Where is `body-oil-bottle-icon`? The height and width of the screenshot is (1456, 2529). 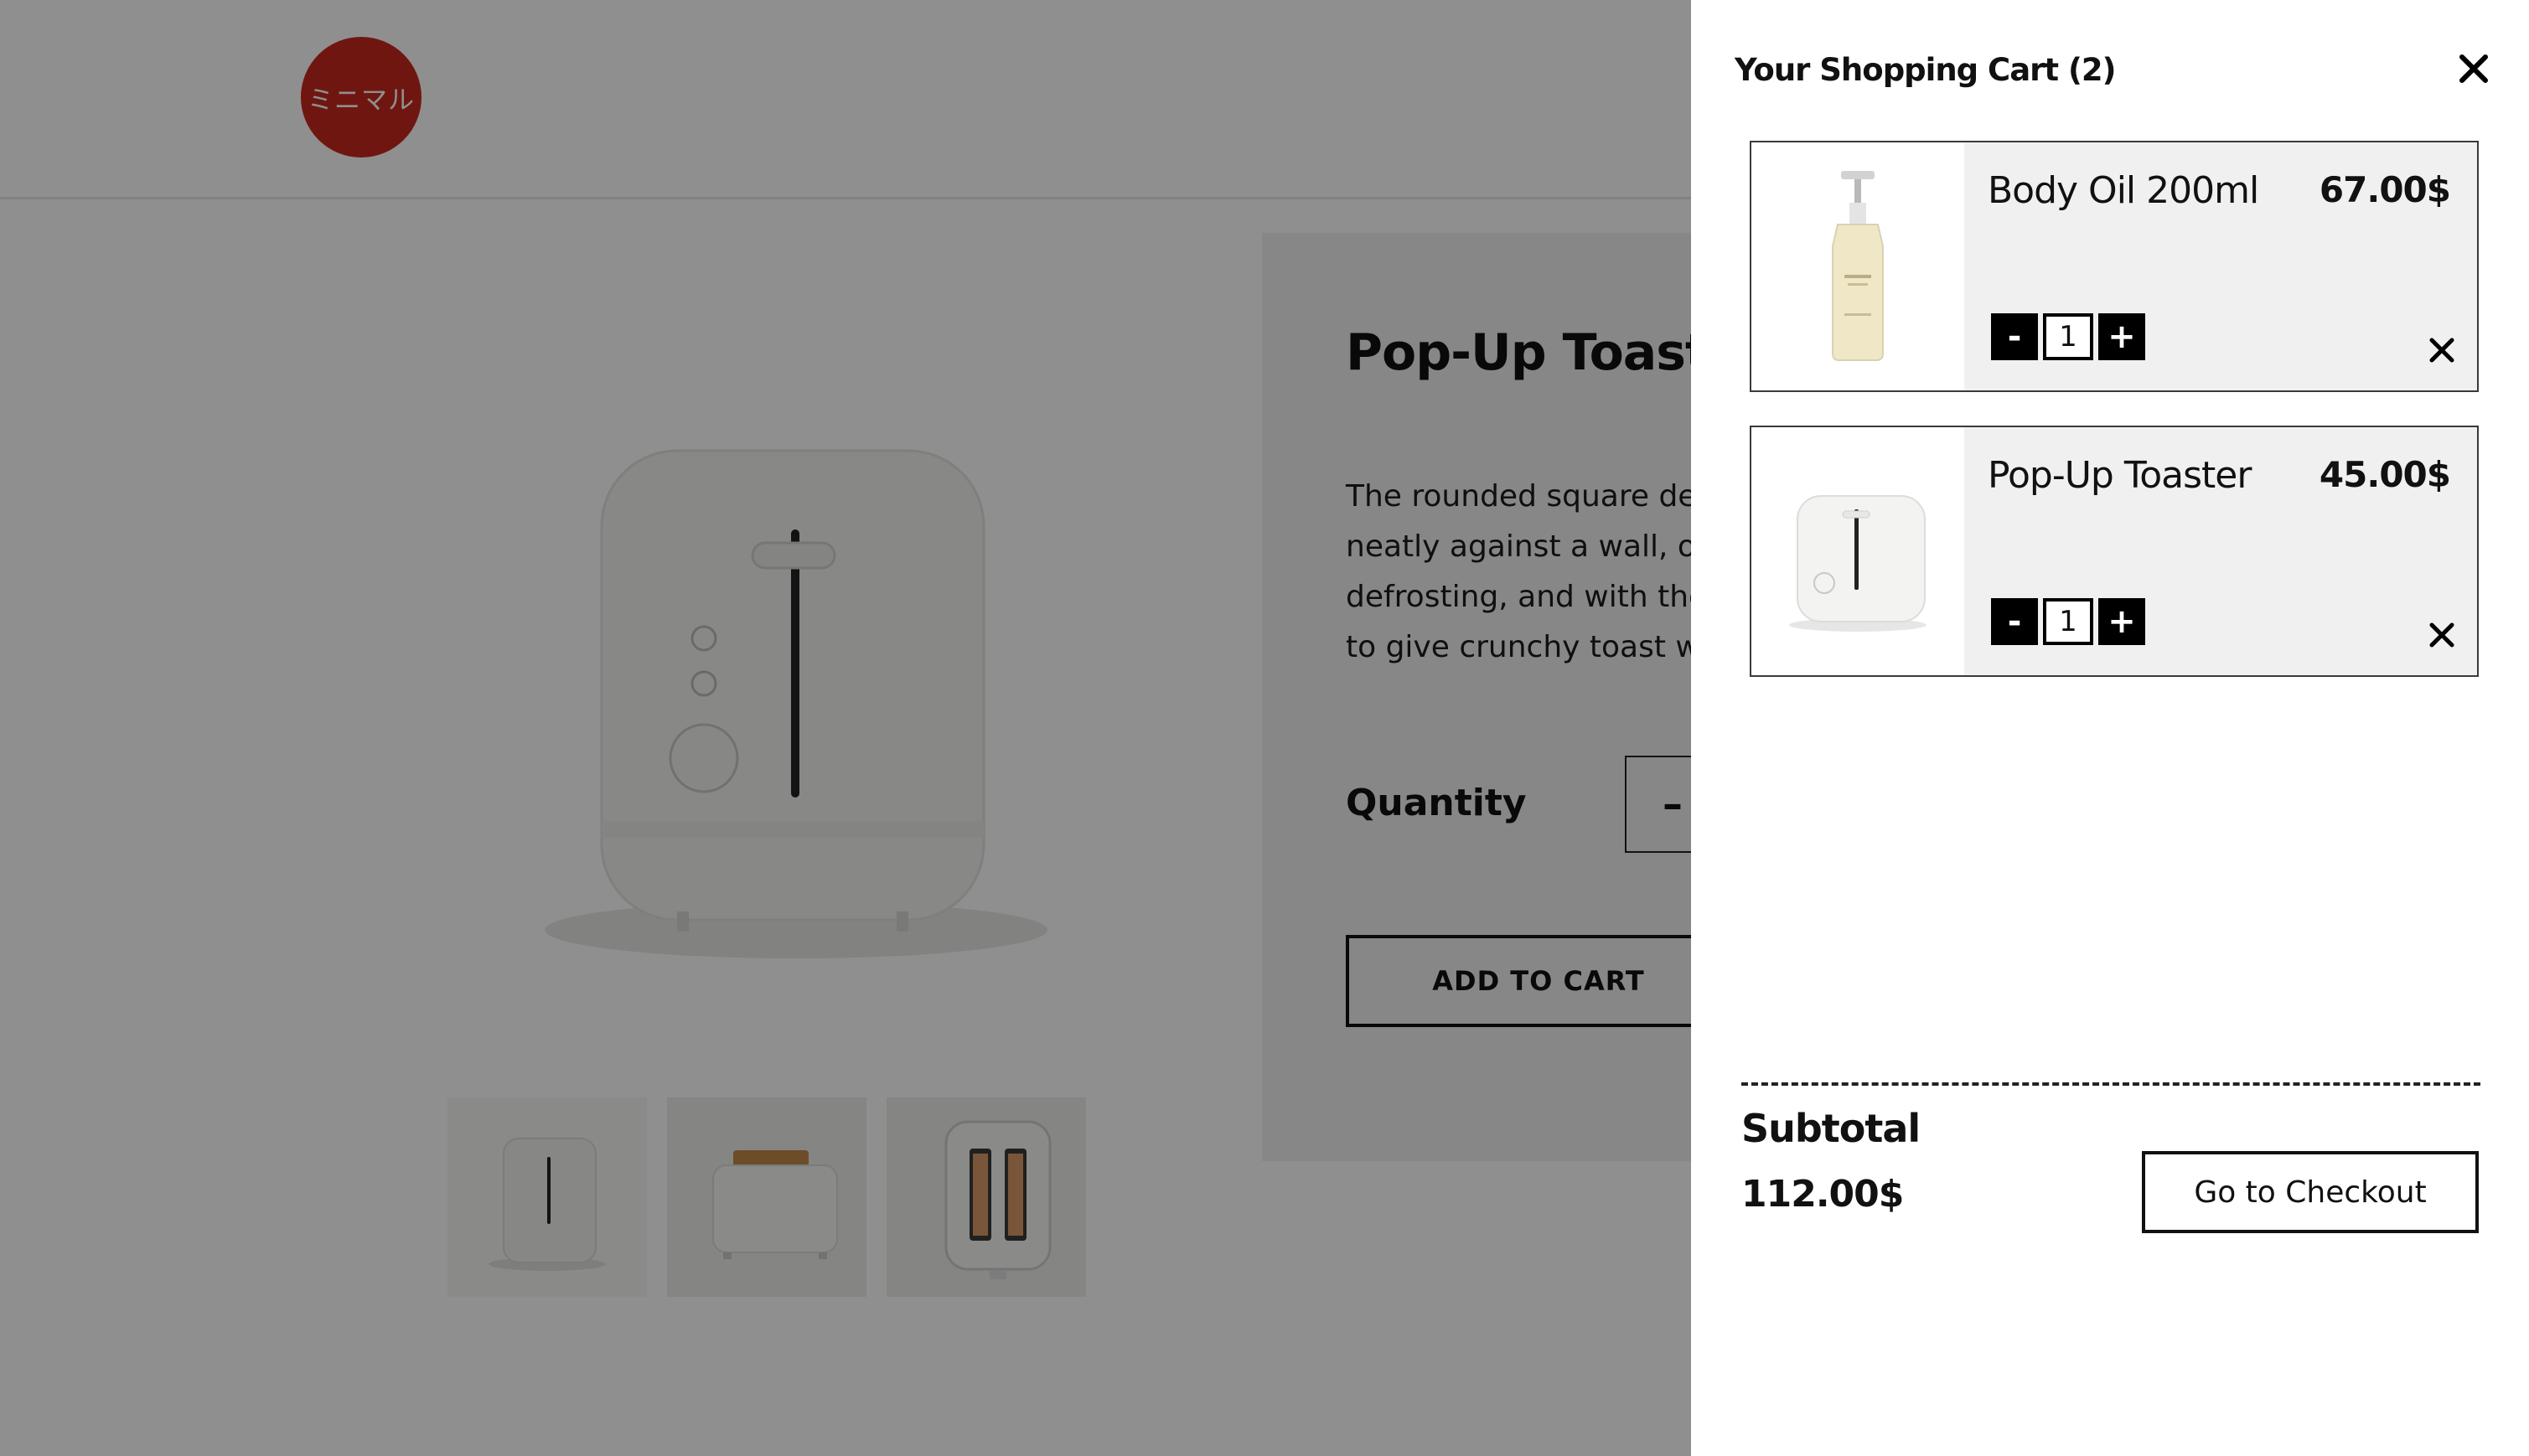
body-oil-bottle-icon is located at coordinates (1858, 266).